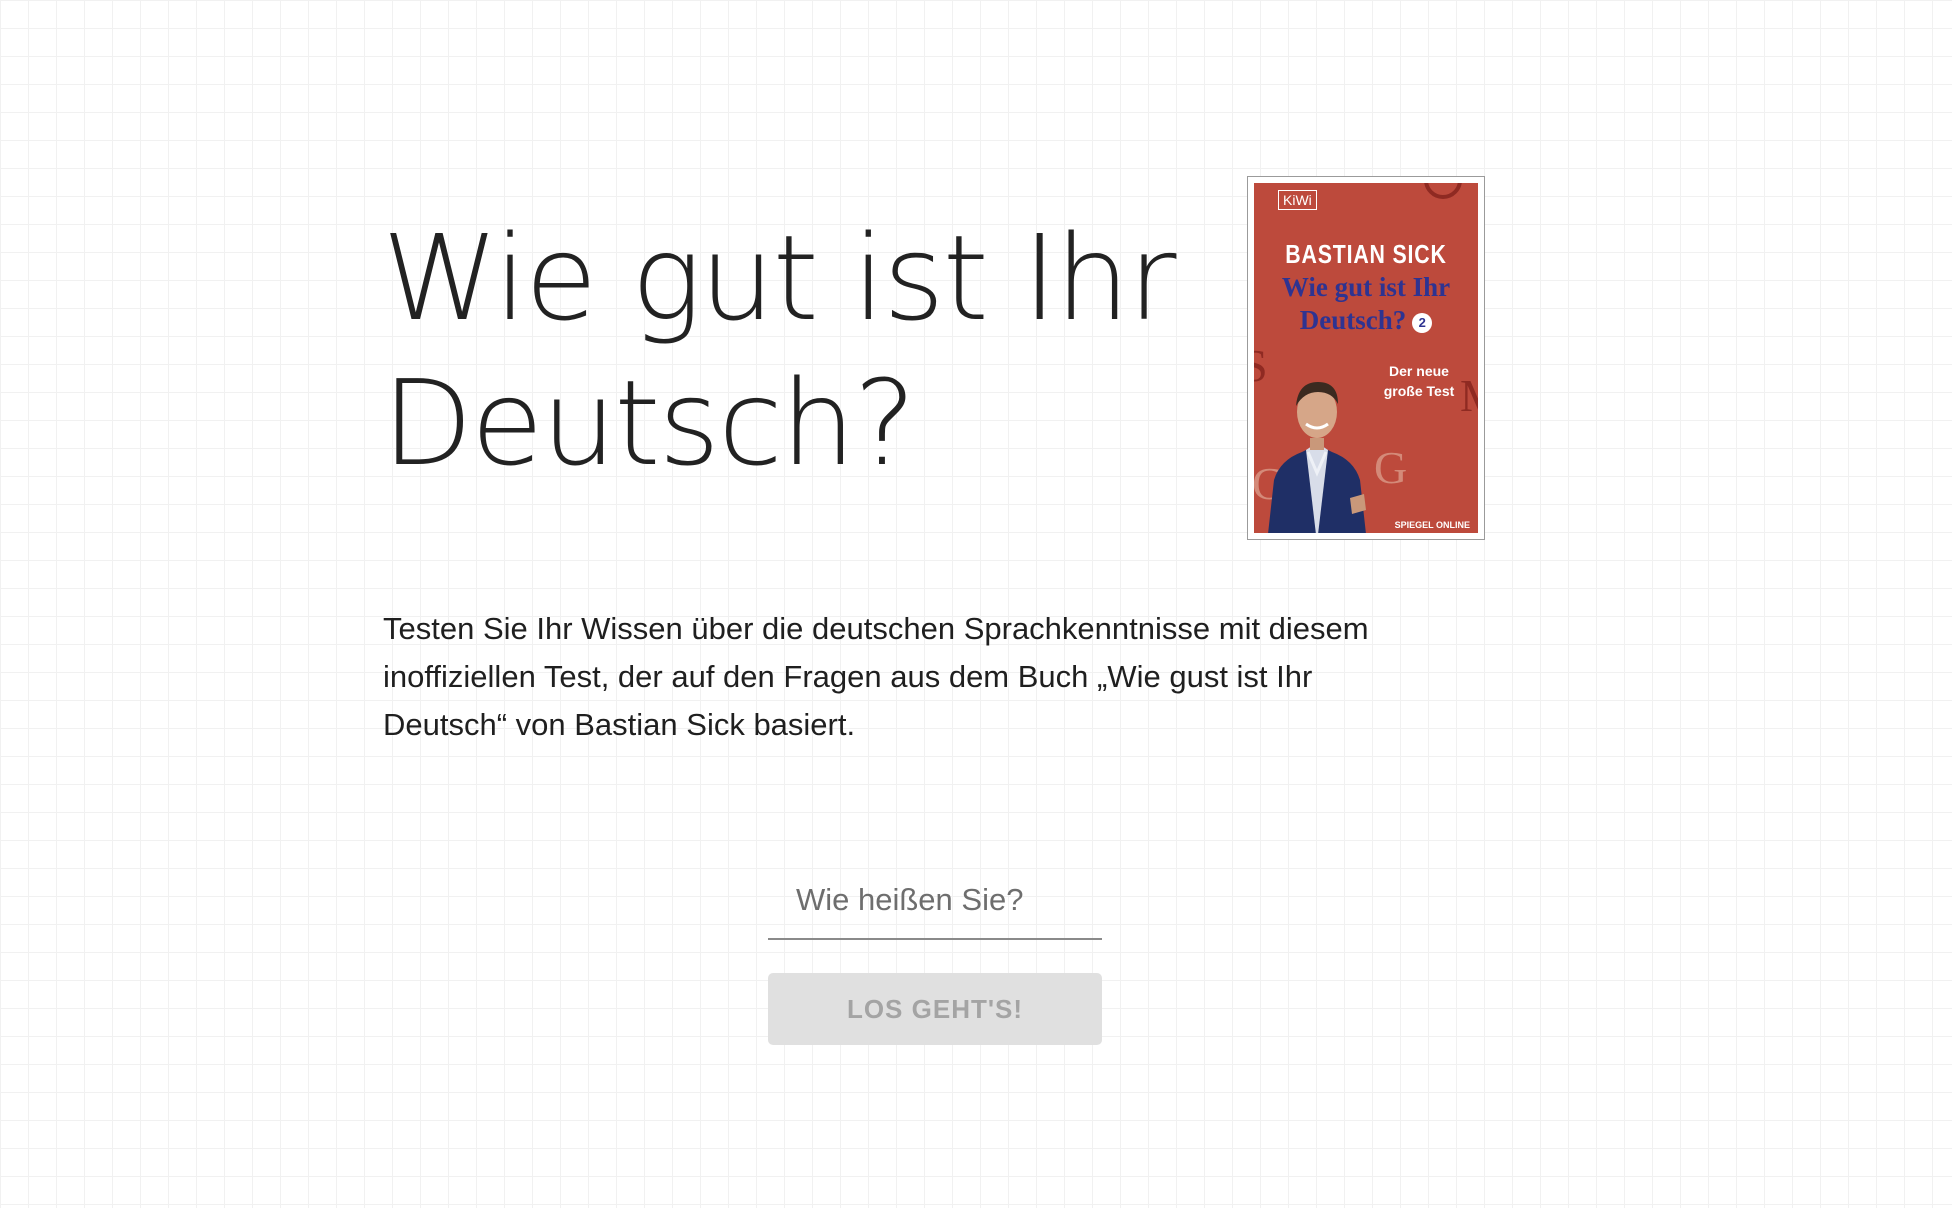 The height and width of the screenshot is (1208, 1952). Describe the element at coordinates (1443, 191) in the screenshot. I see `decorative-letter-o` at that location.